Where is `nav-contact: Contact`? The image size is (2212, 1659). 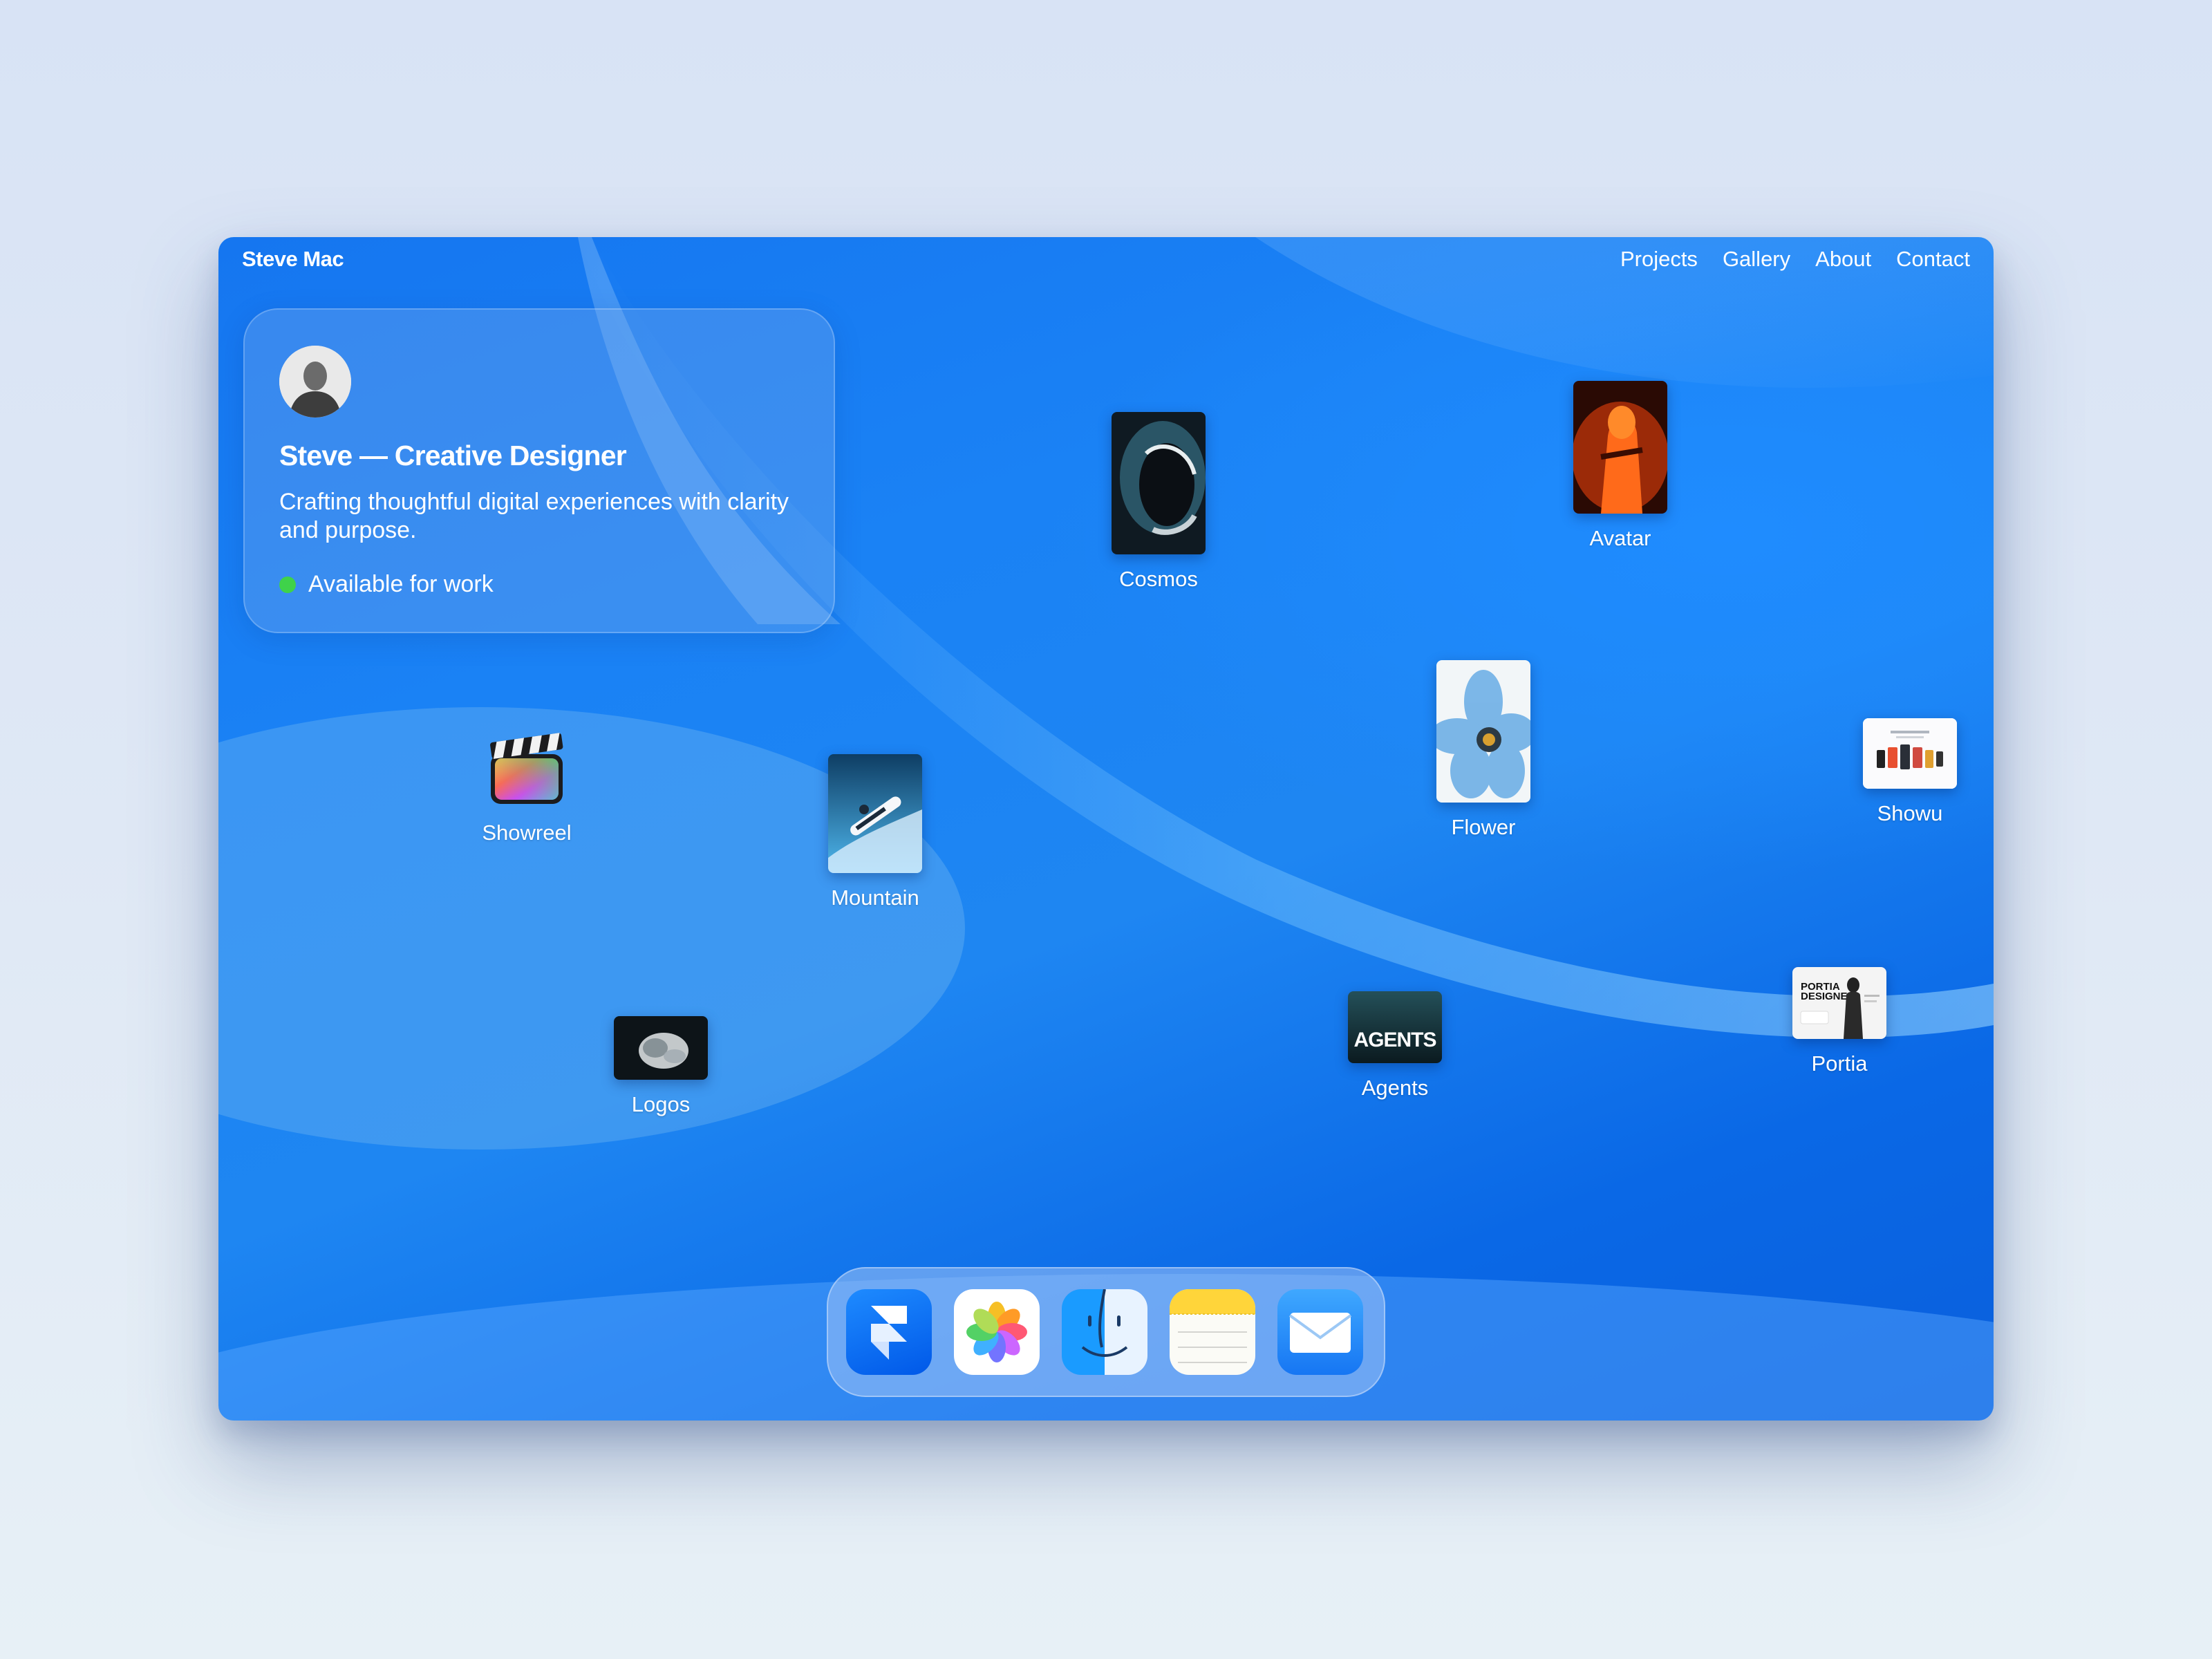
nav-contact: Contact is located at coordinates (1933, 259).